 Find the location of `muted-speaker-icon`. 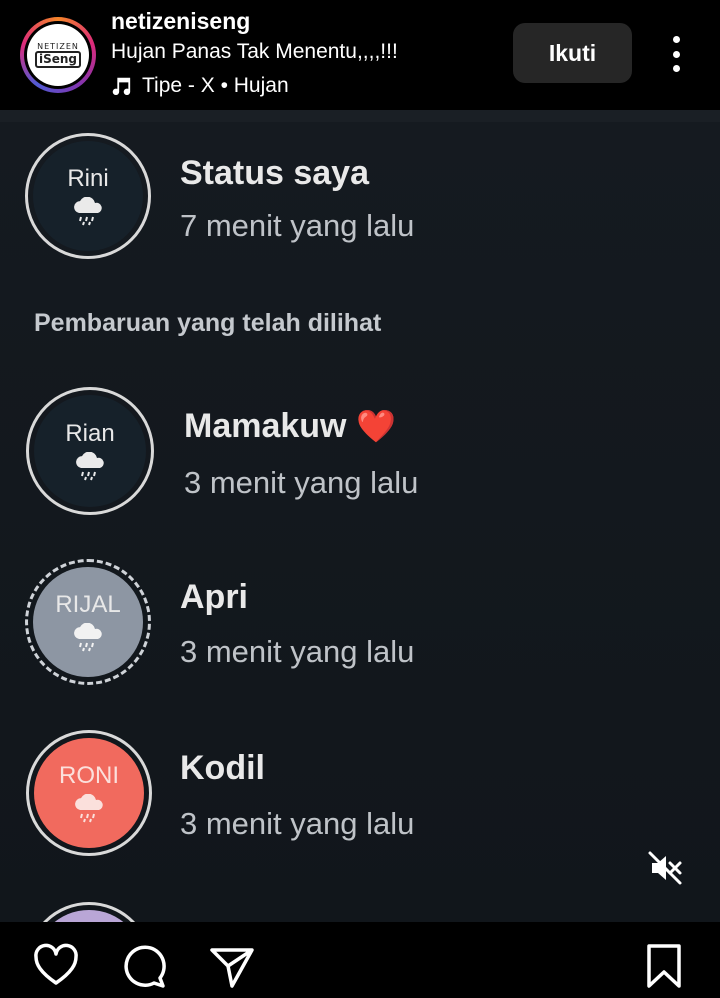

muted-speaker-icon is located at coordinates (665, 868).